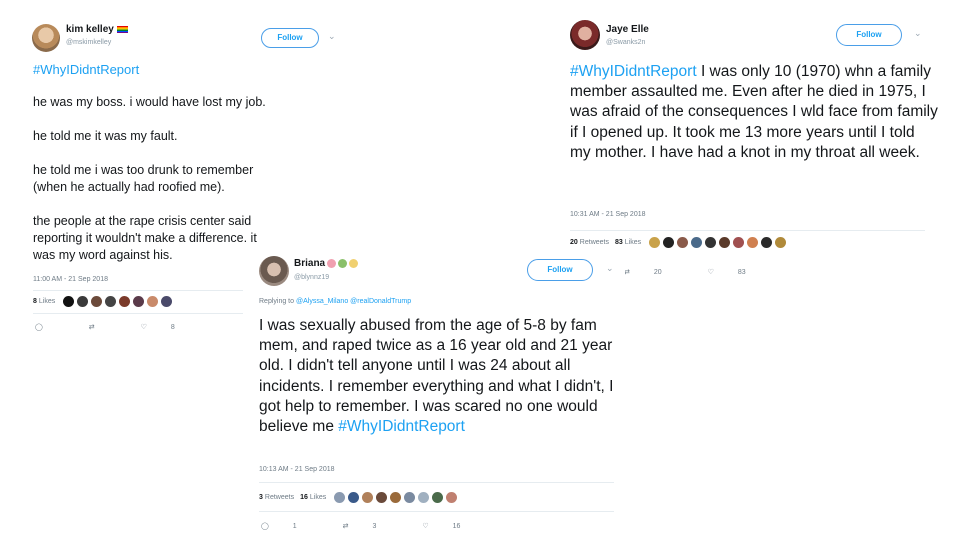 This screenshot has height=540, width=960. I want to click on display-name: Briana, so click(326, 263).